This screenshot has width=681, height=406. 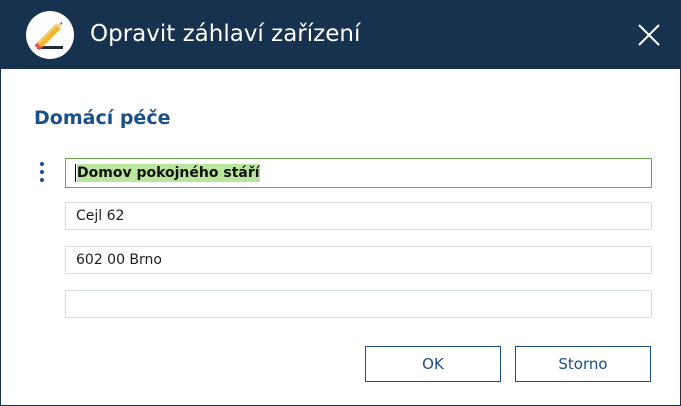 I want to click on address-line-3-value: 602 00 Brno, so click(x=119, y=260).